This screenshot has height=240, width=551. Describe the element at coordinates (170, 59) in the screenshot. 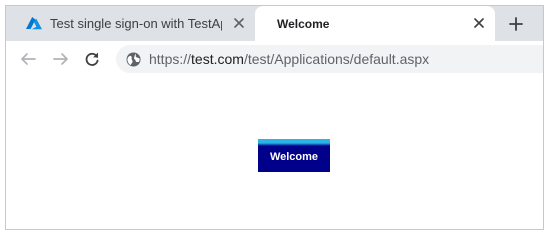

I see `url-scheme: https://` at that location.